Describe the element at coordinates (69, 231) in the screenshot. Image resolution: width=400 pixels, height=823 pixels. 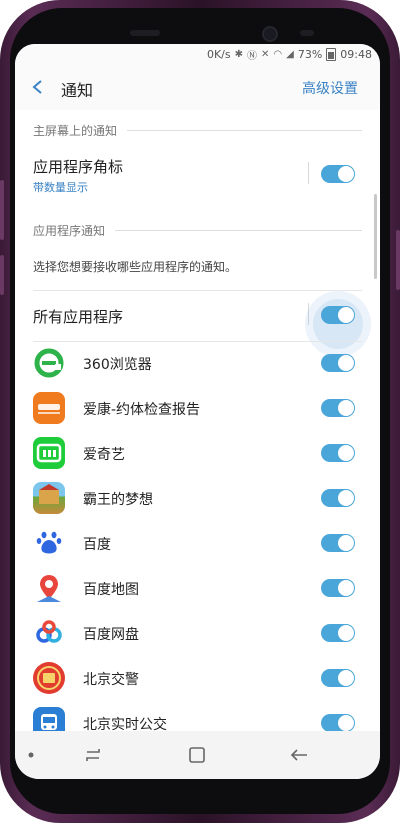
I see `section-label-apps: 应用程序通知` at that location.